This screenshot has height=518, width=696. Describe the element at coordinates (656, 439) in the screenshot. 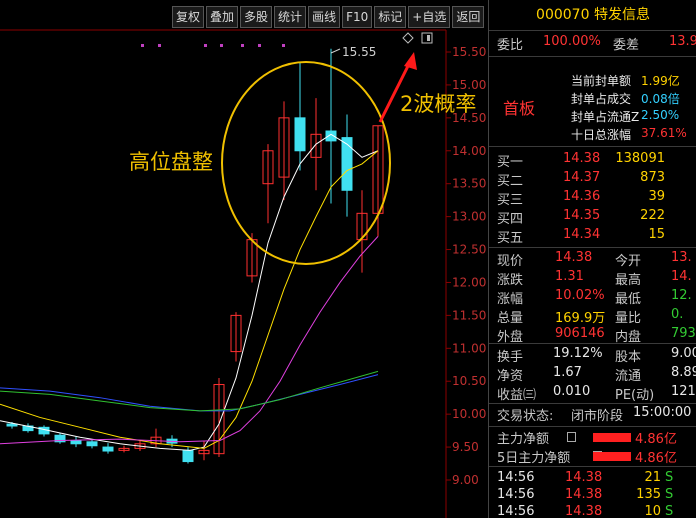

I see `flow-value: 4.86亿` at that location.